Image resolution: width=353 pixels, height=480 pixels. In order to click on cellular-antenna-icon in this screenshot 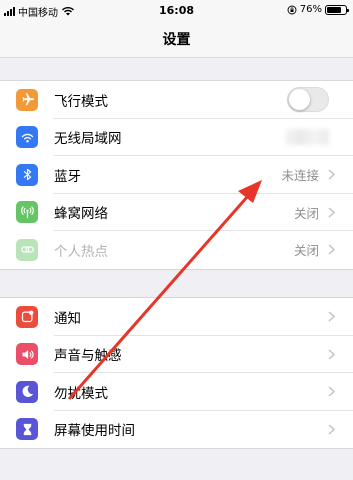, I will do `click(27, 212)`.